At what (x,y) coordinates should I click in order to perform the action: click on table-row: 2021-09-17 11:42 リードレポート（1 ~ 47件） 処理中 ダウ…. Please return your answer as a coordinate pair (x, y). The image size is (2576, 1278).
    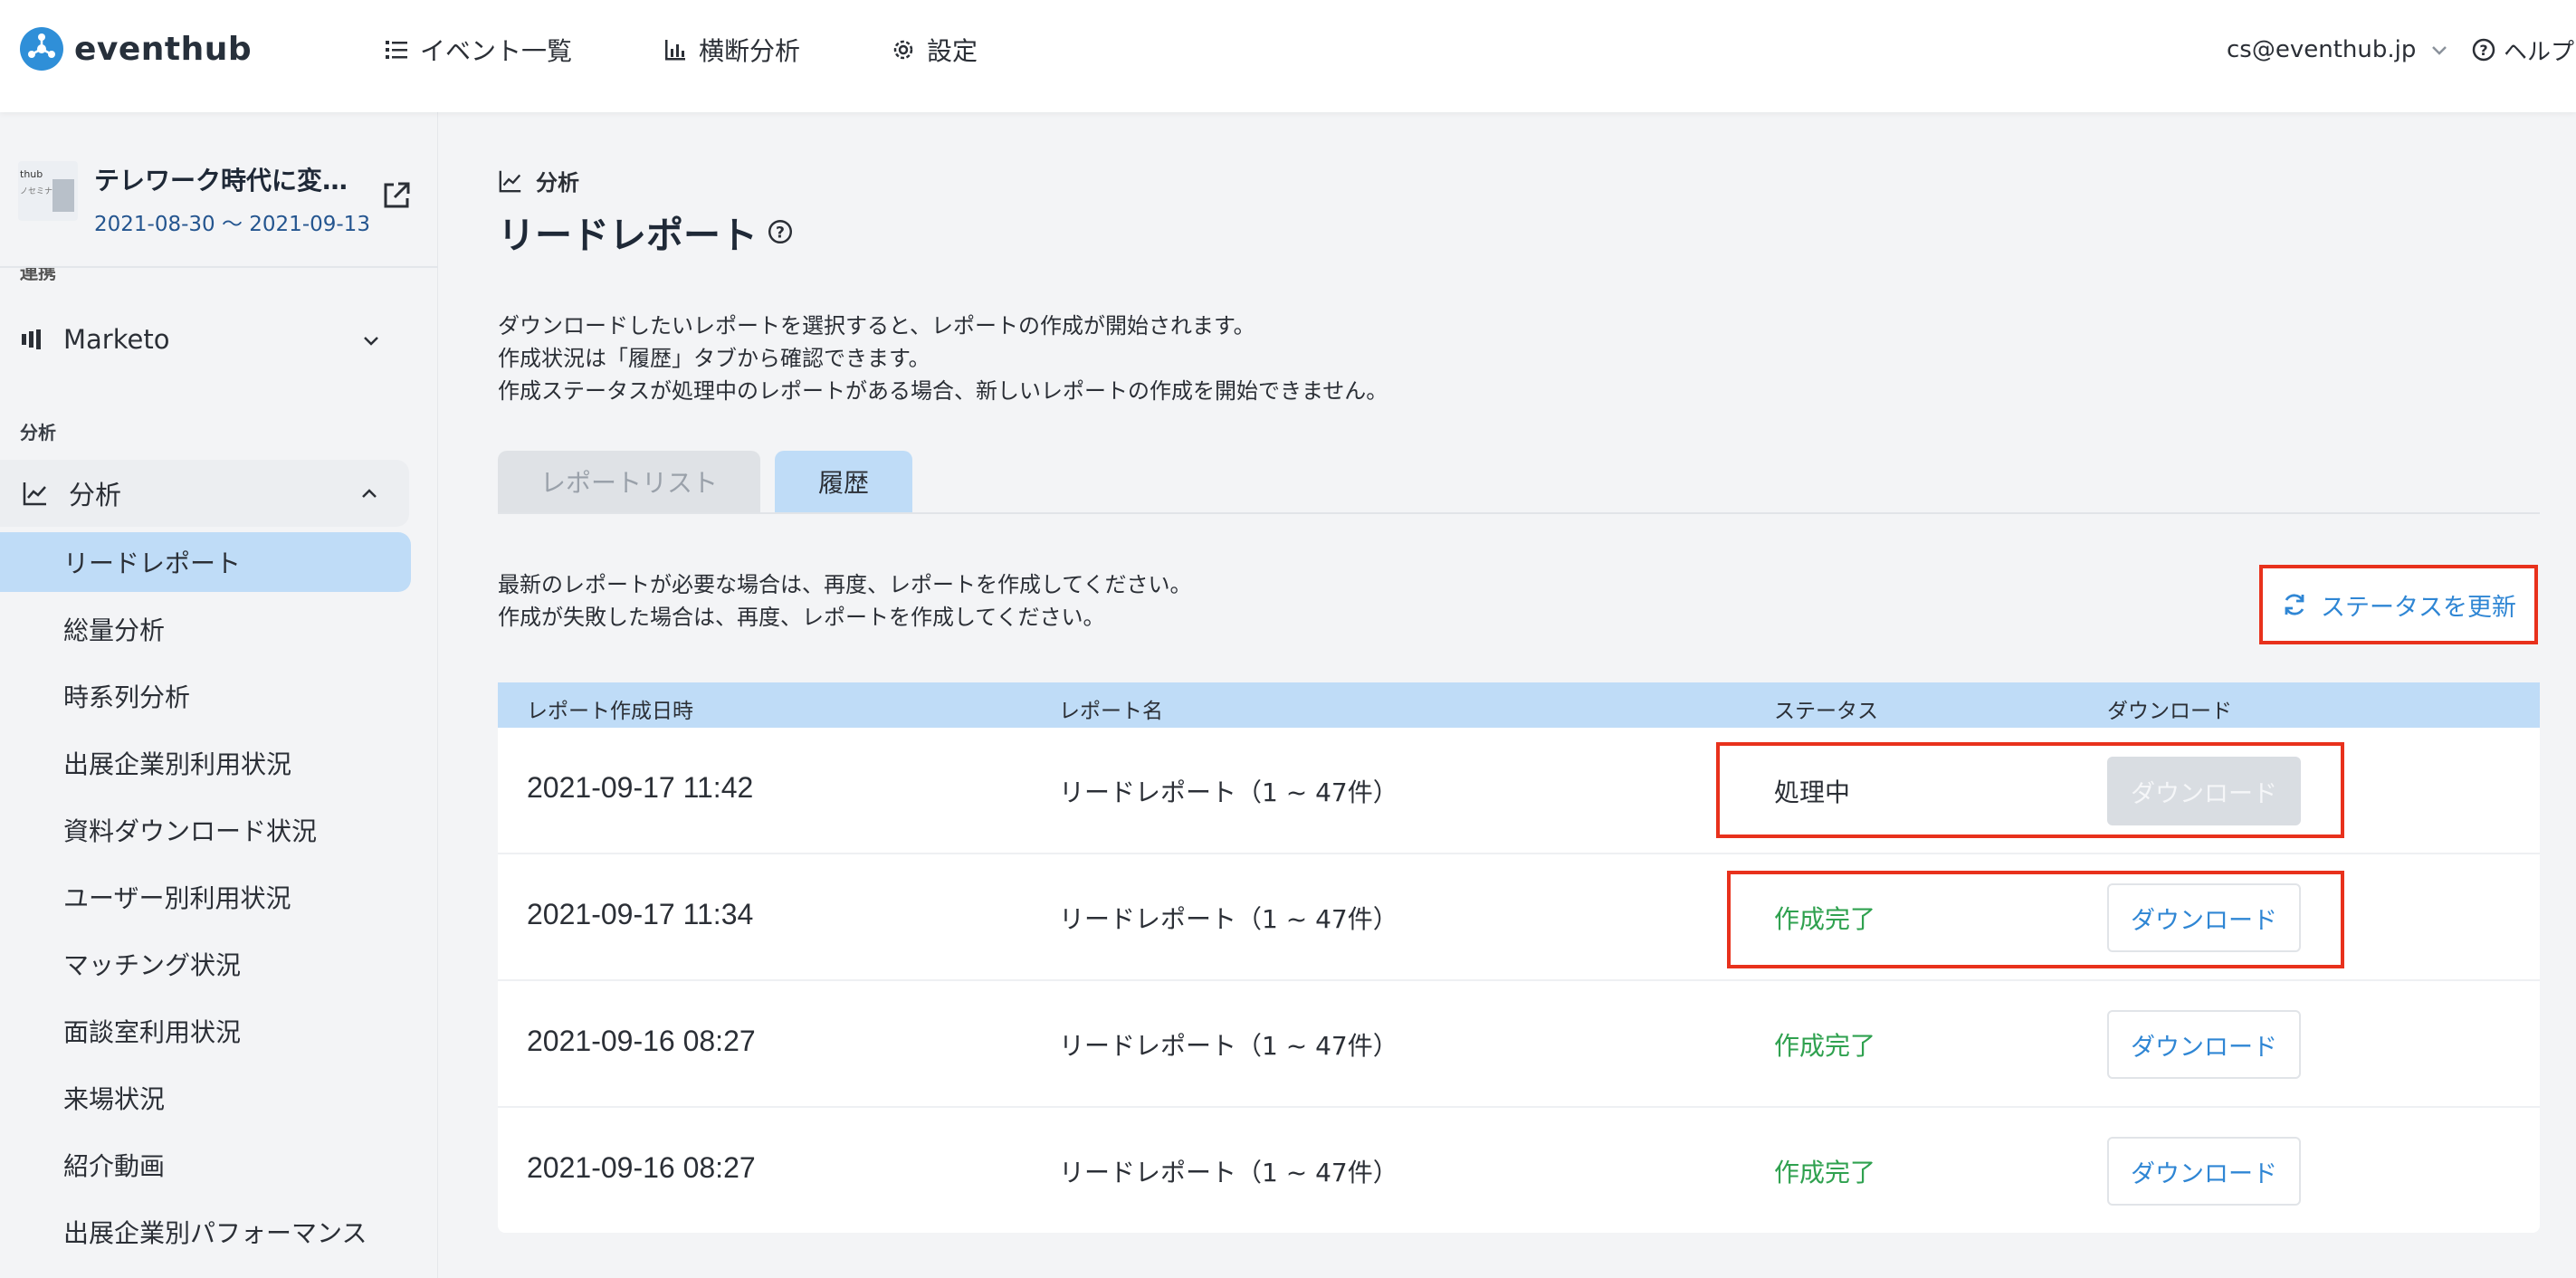
    Looking at the image, I should click on (1519, 791).